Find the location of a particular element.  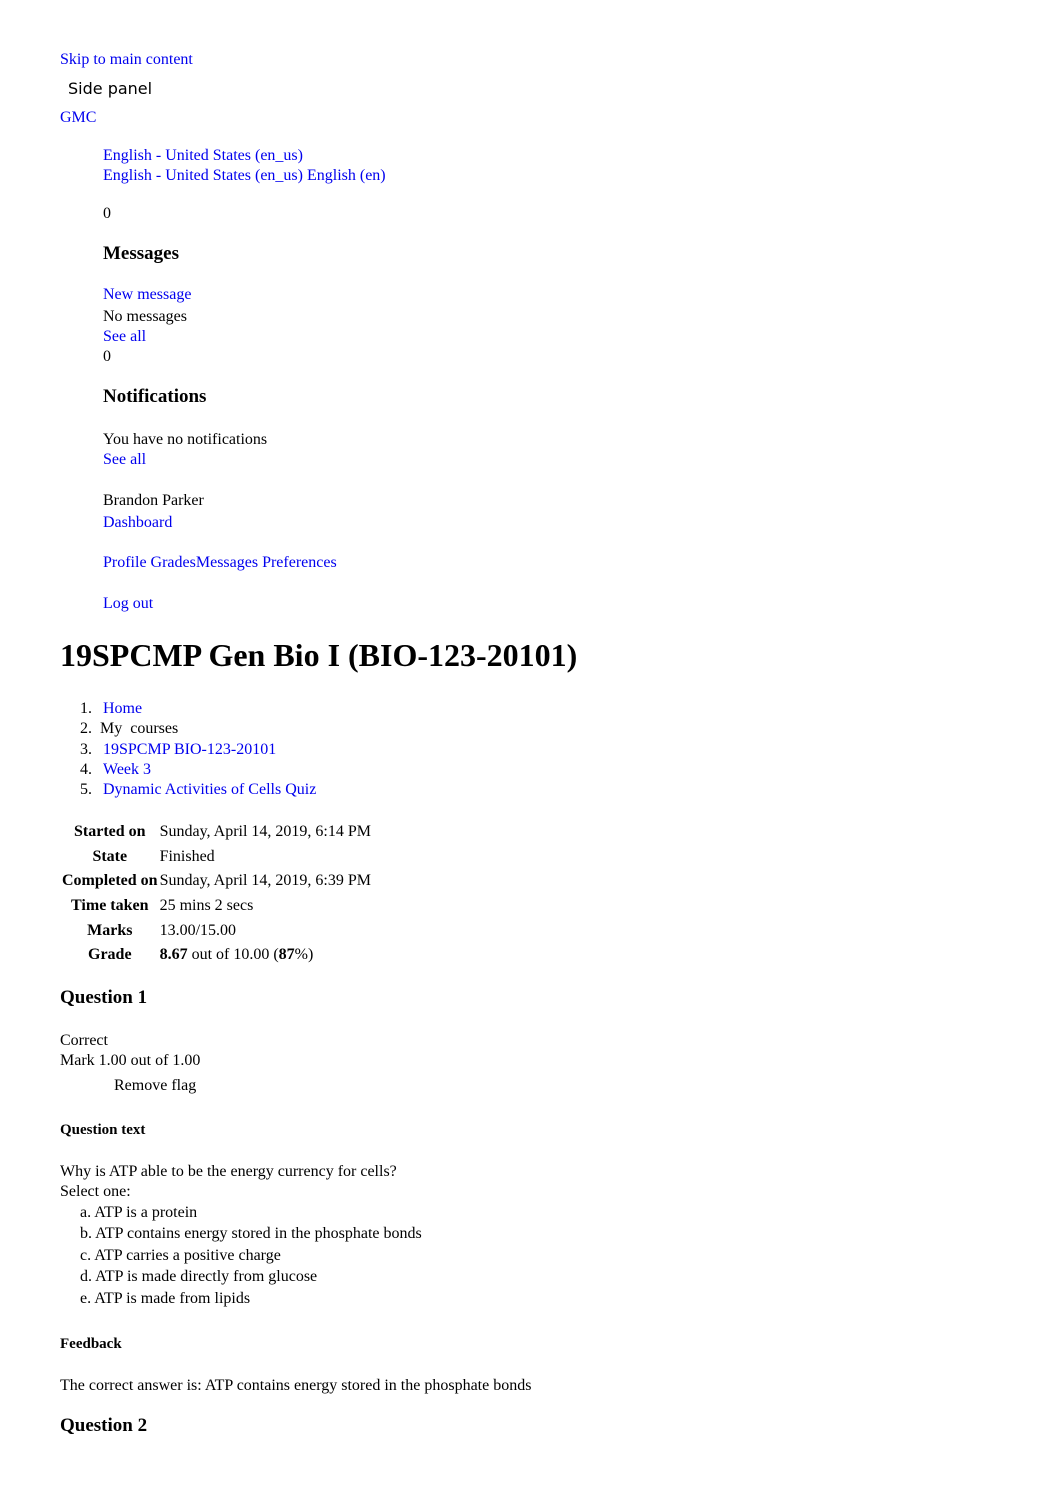

summary-label: Started on is located at coordinates (110, 832).